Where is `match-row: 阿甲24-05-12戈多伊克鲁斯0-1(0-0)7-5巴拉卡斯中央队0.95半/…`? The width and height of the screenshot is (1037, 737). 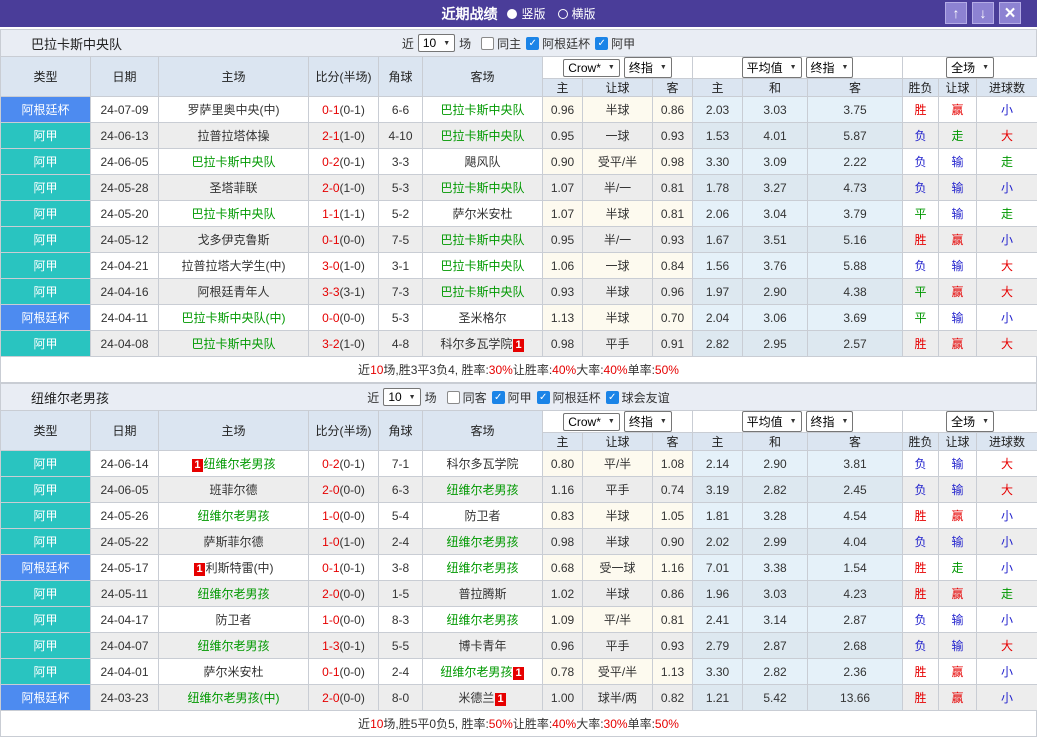
match-row: 阿甲24-05-12戈多伊克鲁斯0-1(0-0)7-5巴拉卡斯中央队0.95半/… is located at coordinates (519, 240).